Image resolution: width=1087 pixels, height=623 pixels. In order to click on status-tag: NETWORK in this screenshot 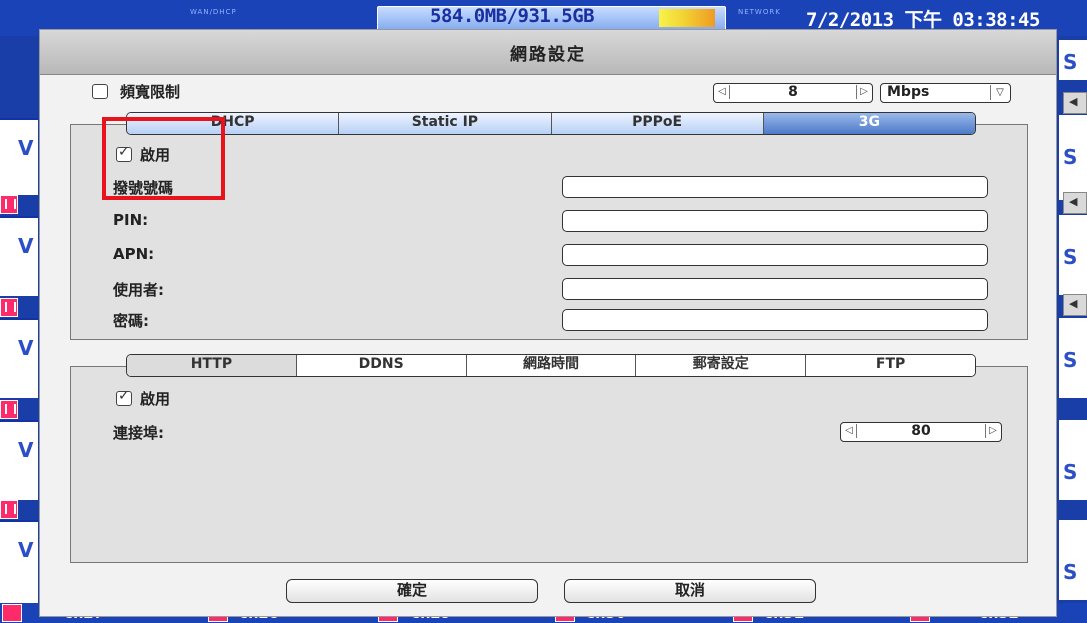, I will do `click(759, 12)`.